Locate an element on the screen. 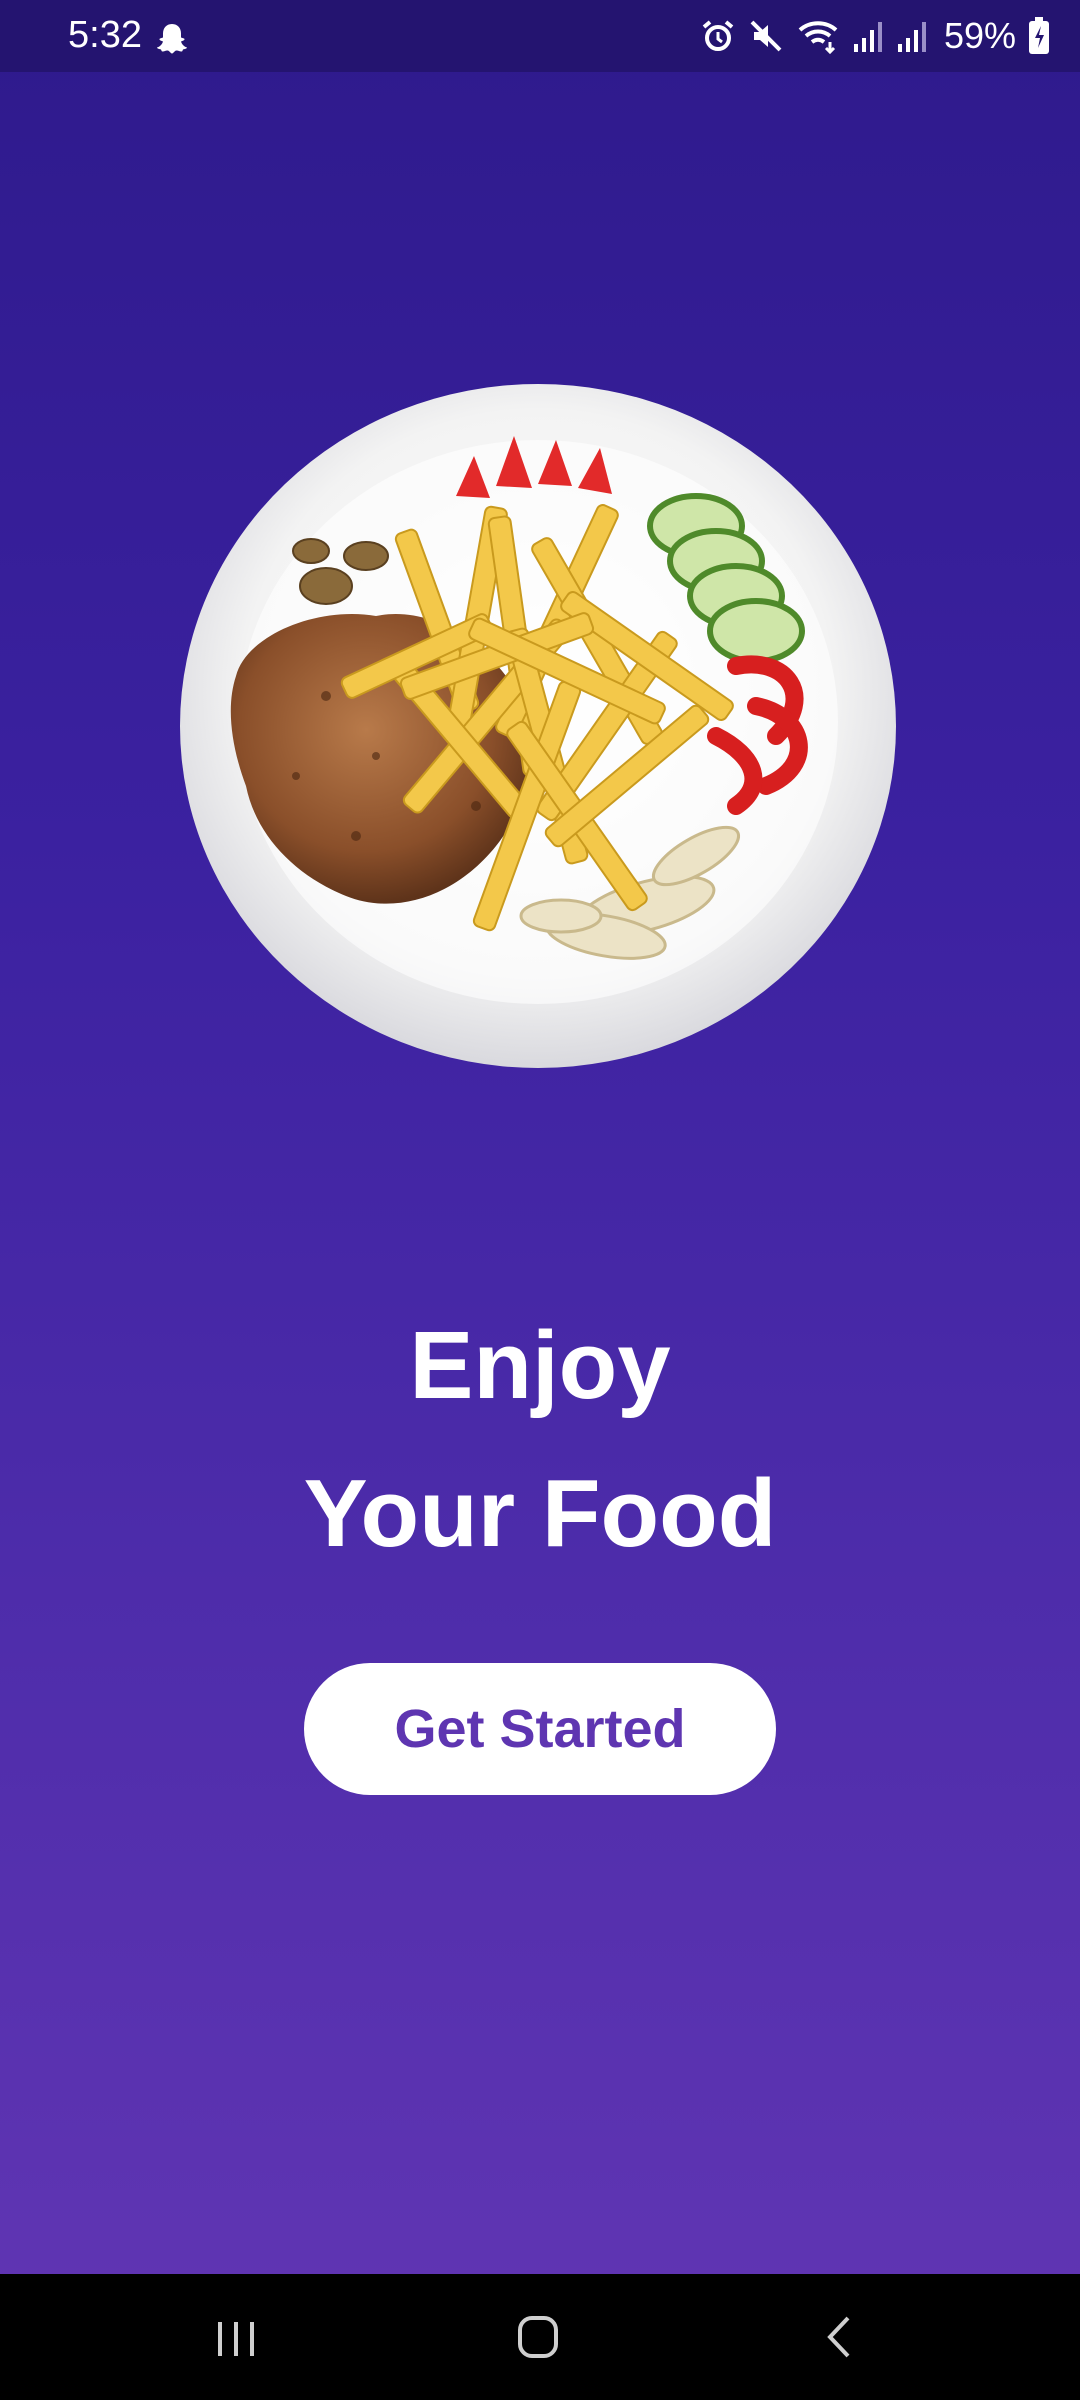 The image size is (1080, 2400). headline-line2: Your Food is located at coordinates (540, 1513).